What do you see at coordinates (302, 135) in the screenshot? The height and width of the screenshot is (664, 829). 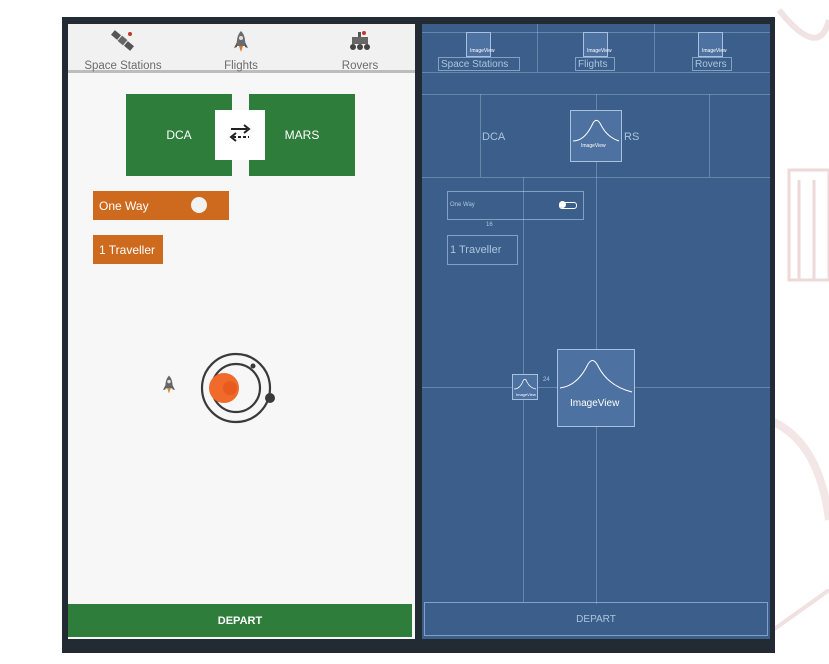 I see `destination-label: MARS` at bounding box center [302, 135].